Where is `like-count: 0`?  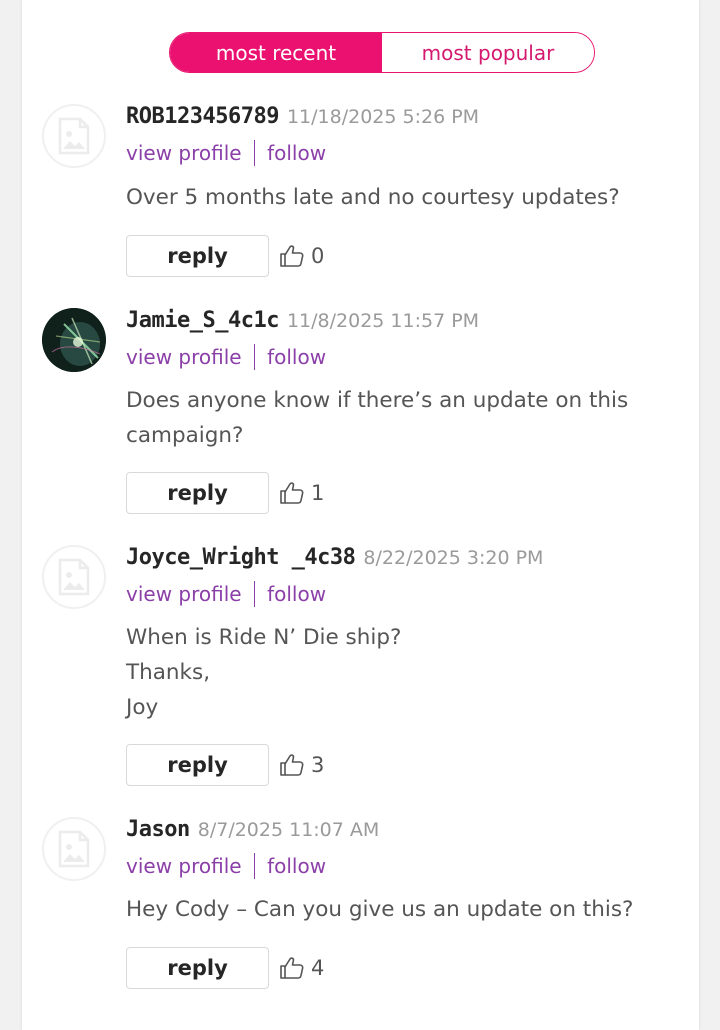
like-count: 0 is located at coordinates (318, 256).